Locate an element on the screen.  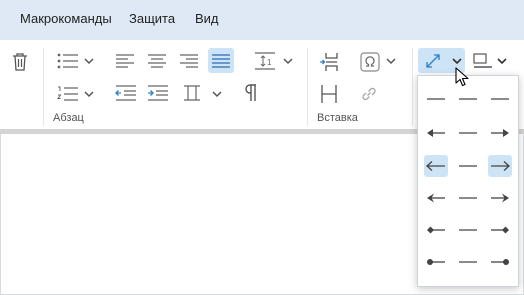
arrow-style-dropdown is located at coordinates (468, 181).